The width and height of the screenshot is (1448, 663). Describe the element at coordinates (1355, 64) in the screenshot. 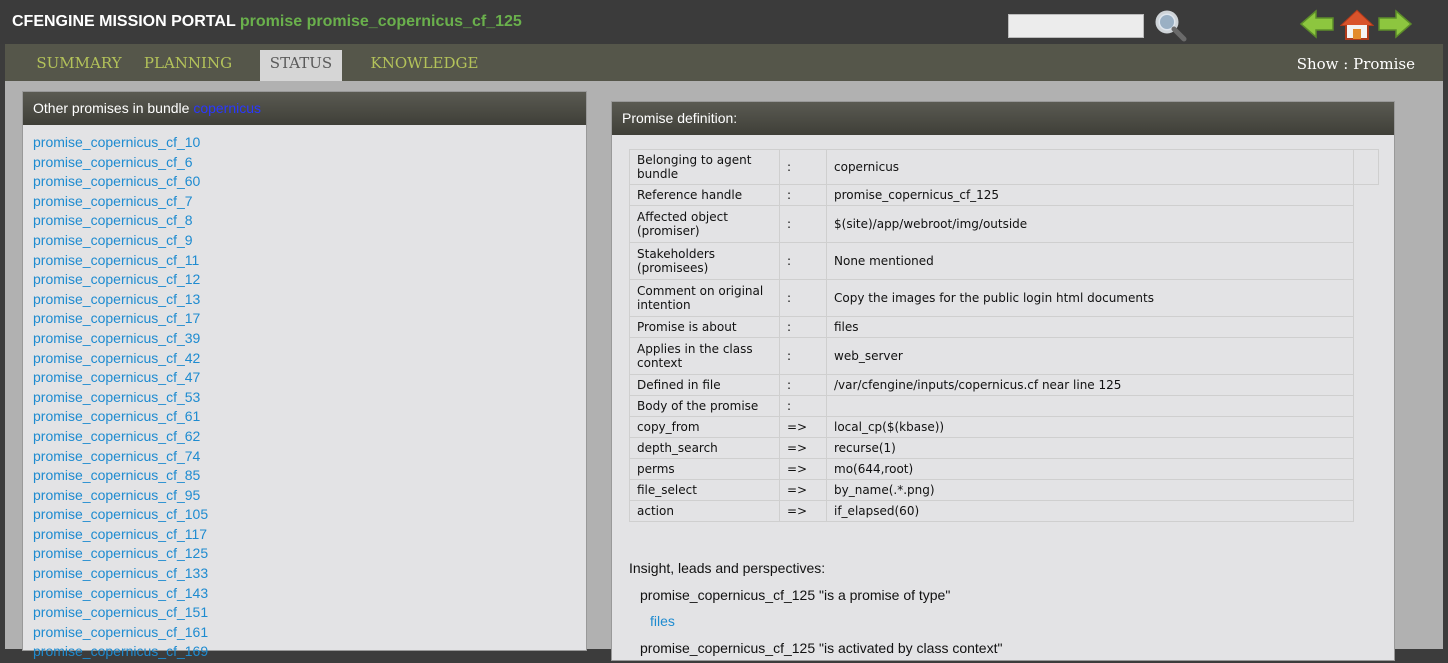

I see `show-label: Show : Promise` at that location.